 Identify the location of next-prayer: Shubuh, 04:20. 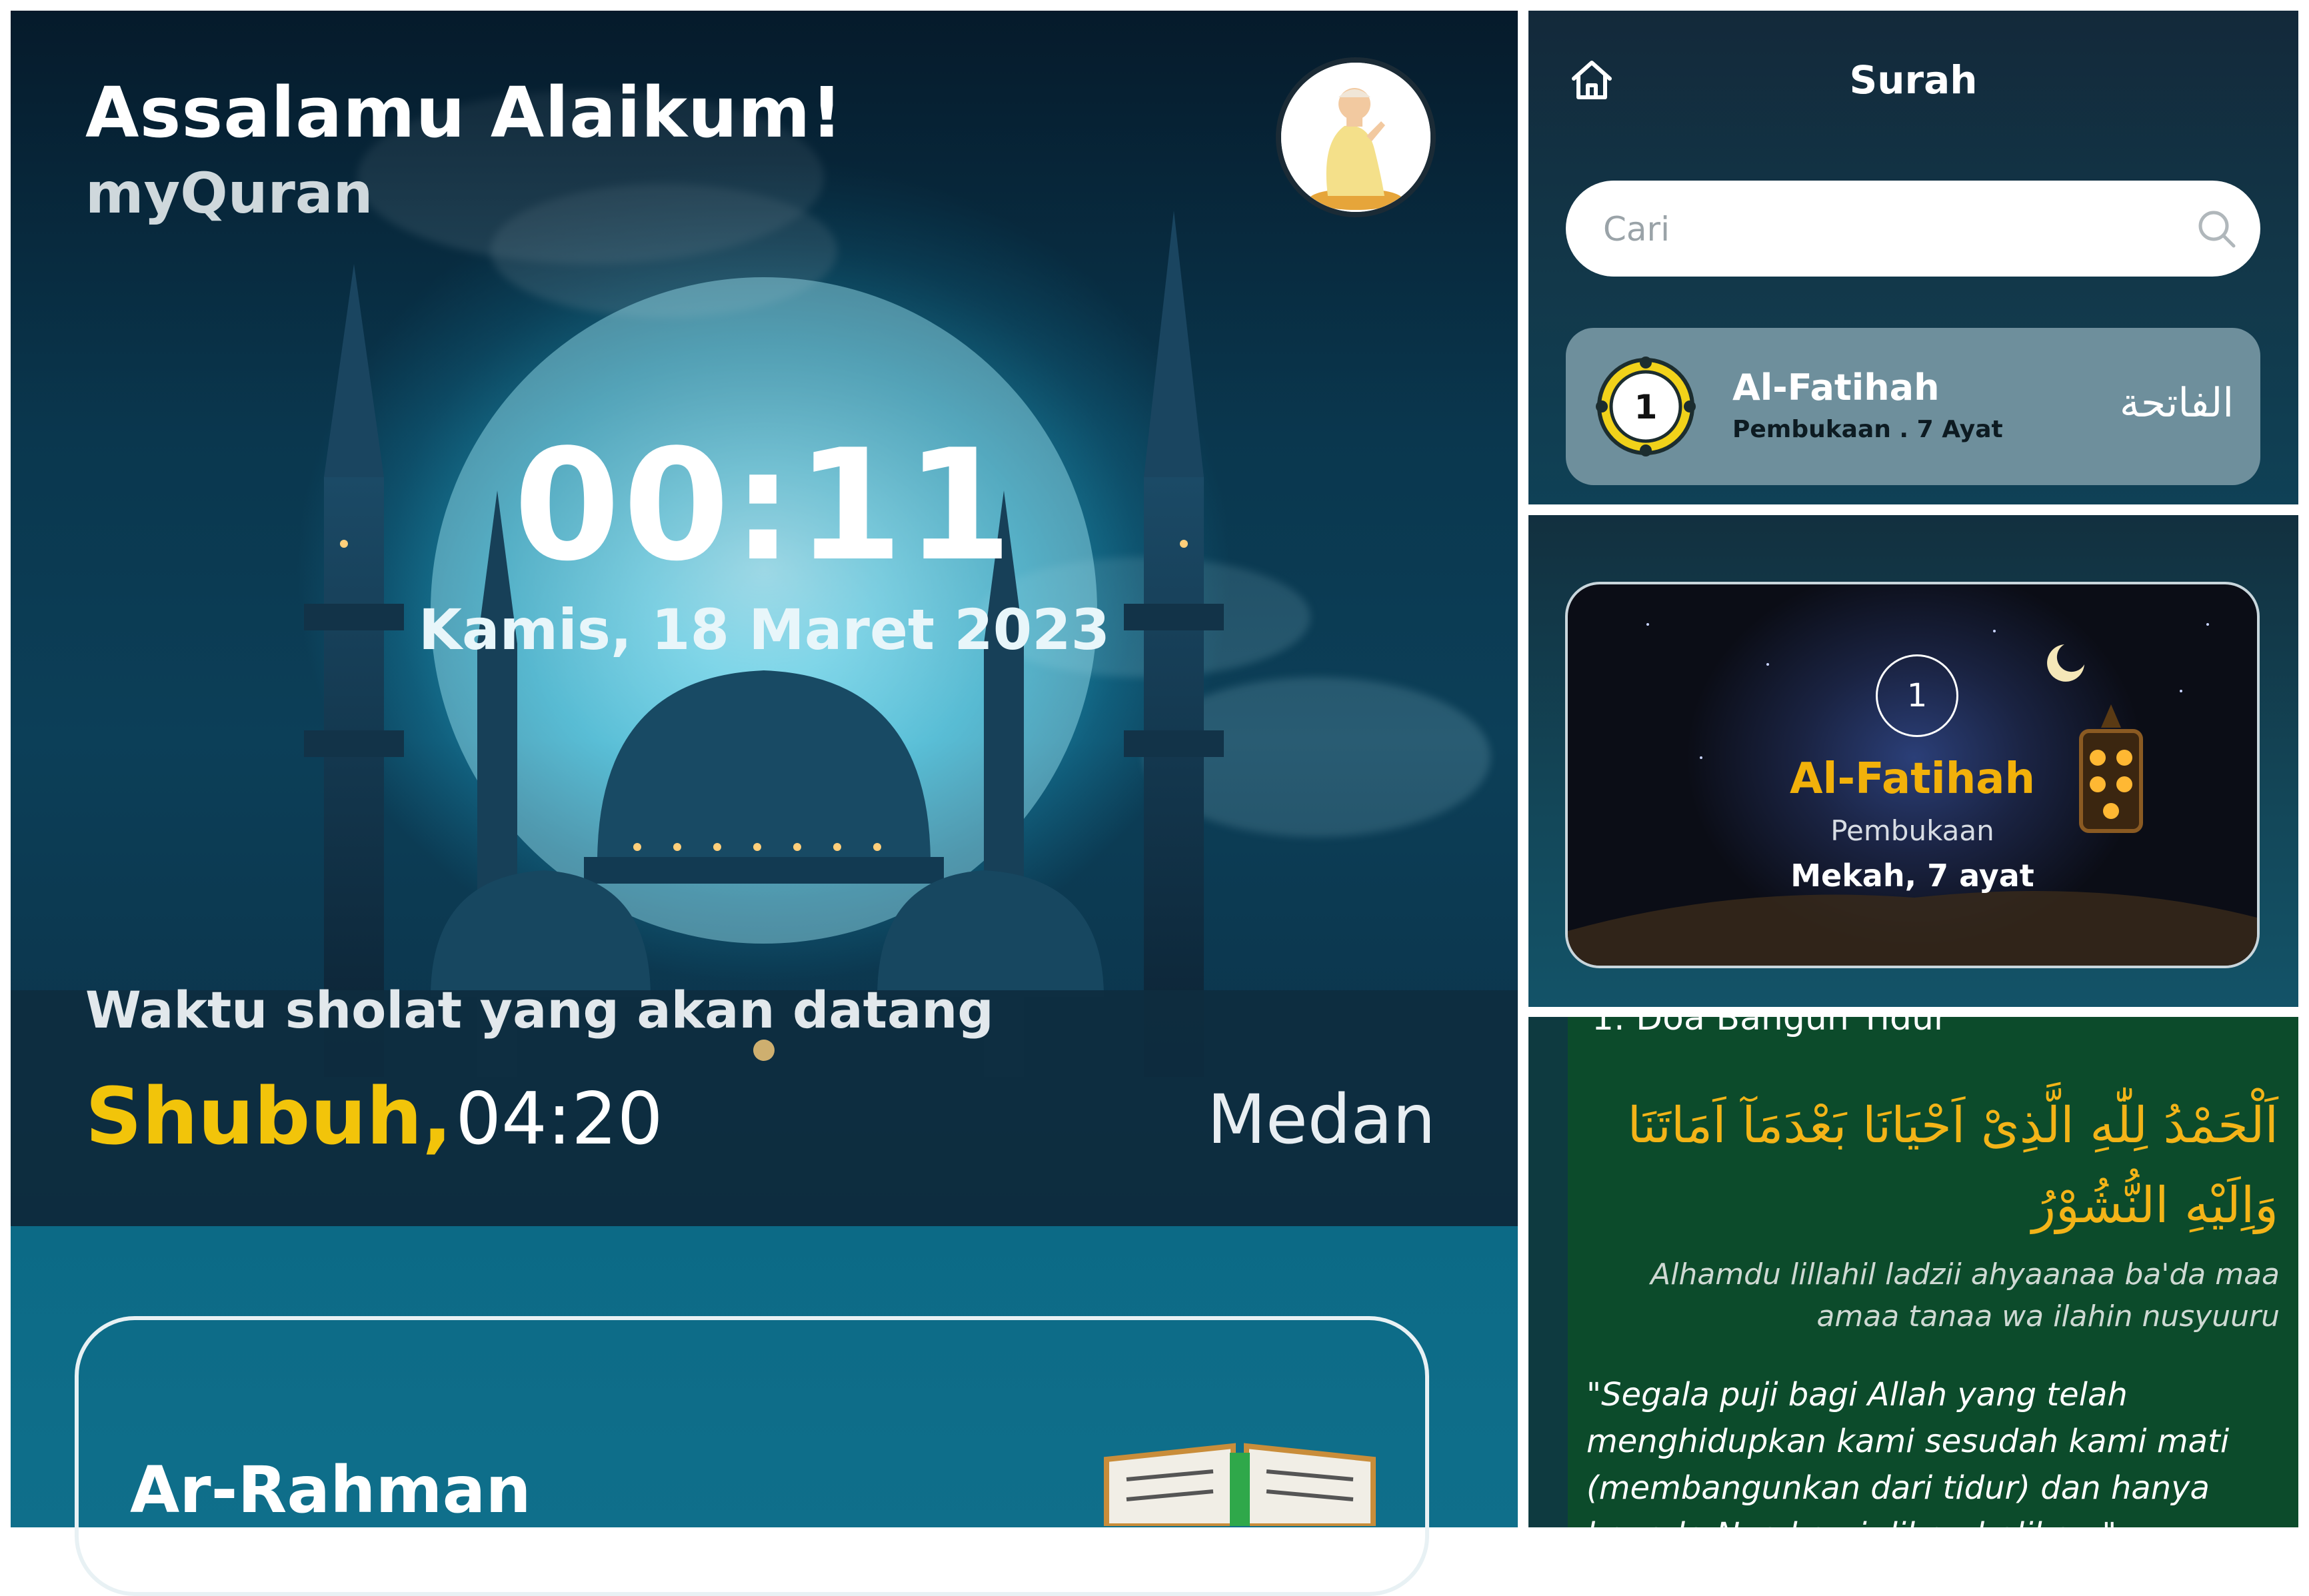
(374, 1116).